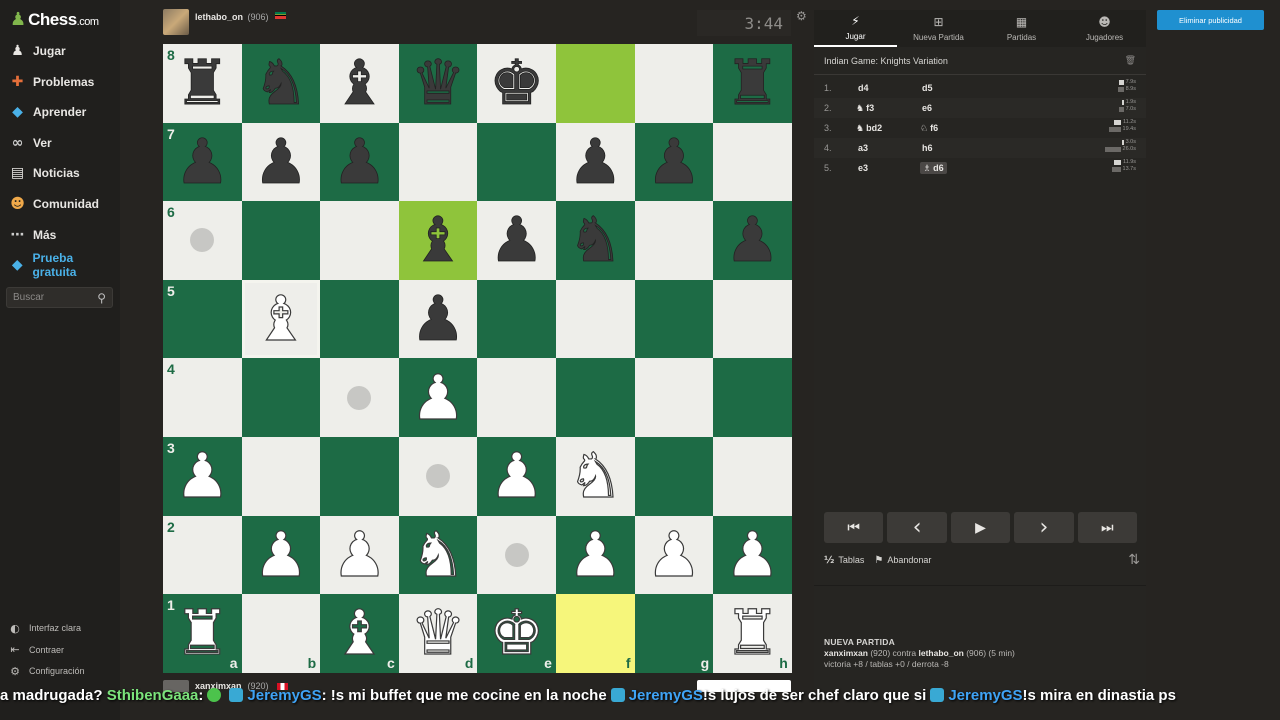 This screenshot has height=720, width=1280. I want to click on square-a1: 1 a ♜, so click(202, 633).